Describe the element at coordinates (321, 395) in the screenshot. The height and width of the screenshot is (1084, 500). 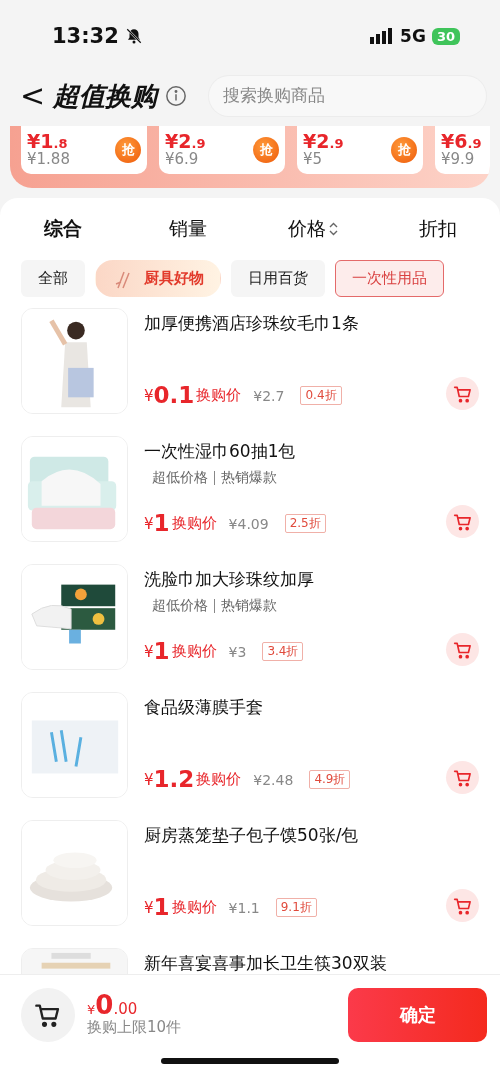
I see `discount-badge: 0.4折` at that location.